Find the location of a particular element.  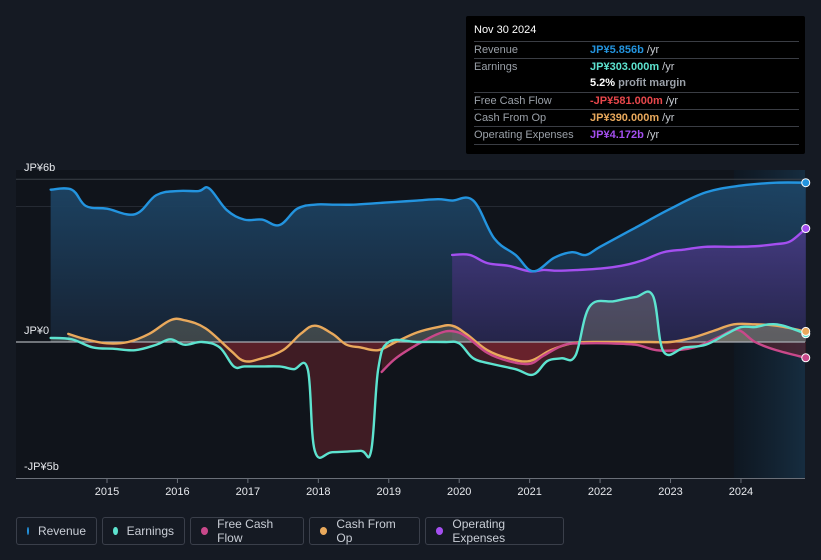

revenue-value: JP¥5.856b is located at coordinates (617, 50).